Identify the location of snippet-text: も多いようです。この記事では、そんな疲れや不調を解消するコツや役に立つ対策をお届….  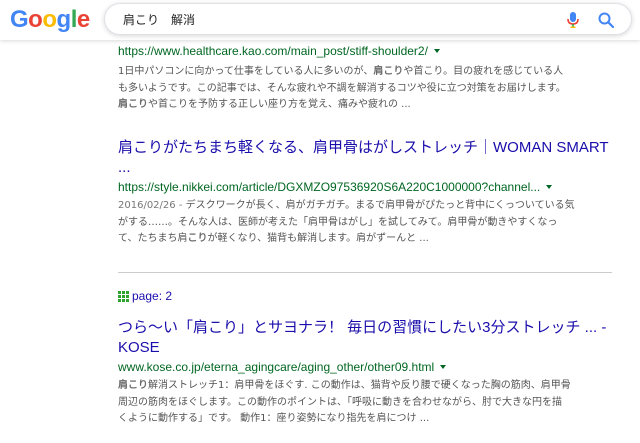
(342, 88).